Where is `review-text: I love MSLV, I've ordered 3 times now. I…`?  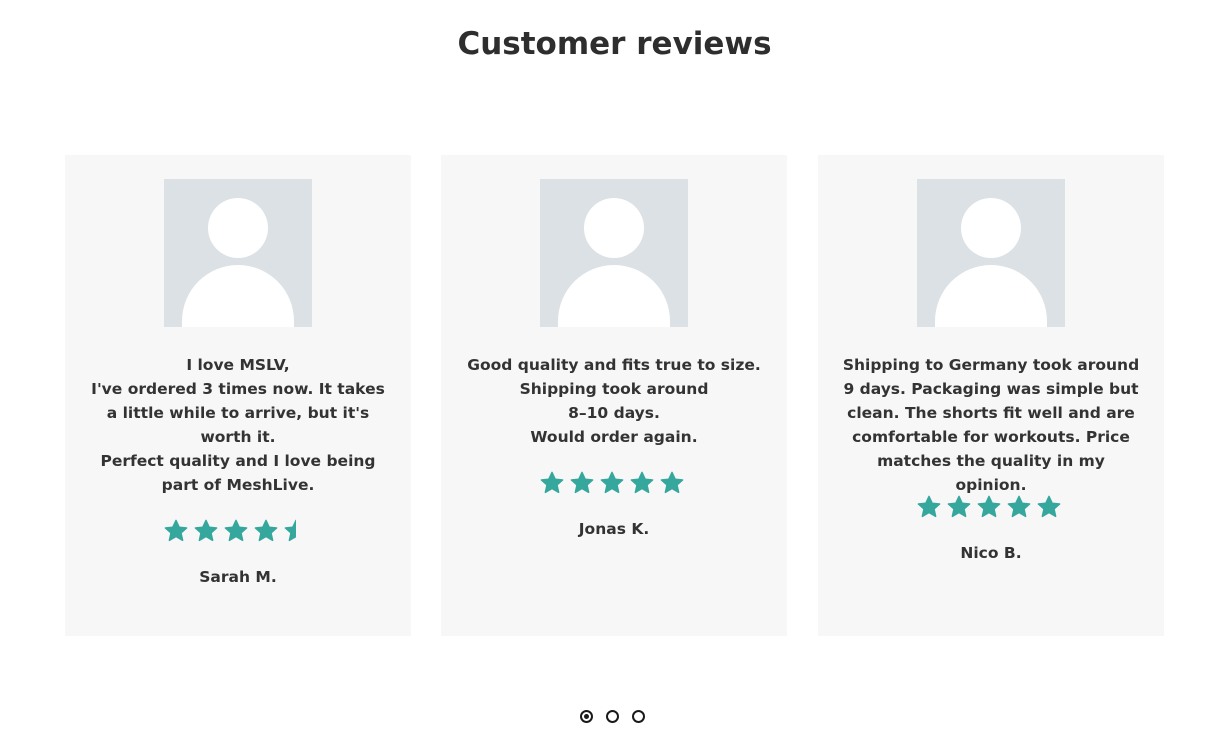 review-text: I love MSLV, I've ordered 3 times now. I… is located at coordinates (238, 425).